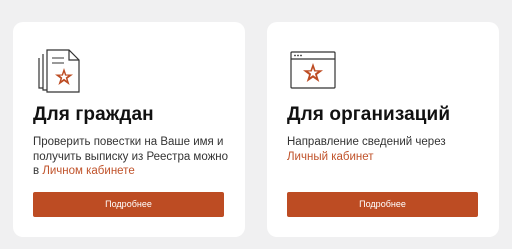 This screenshot has height=249, width=512. Describe the element at coordinates (59, 71) in the screenshot. I see `documents-star-icon` at that location.